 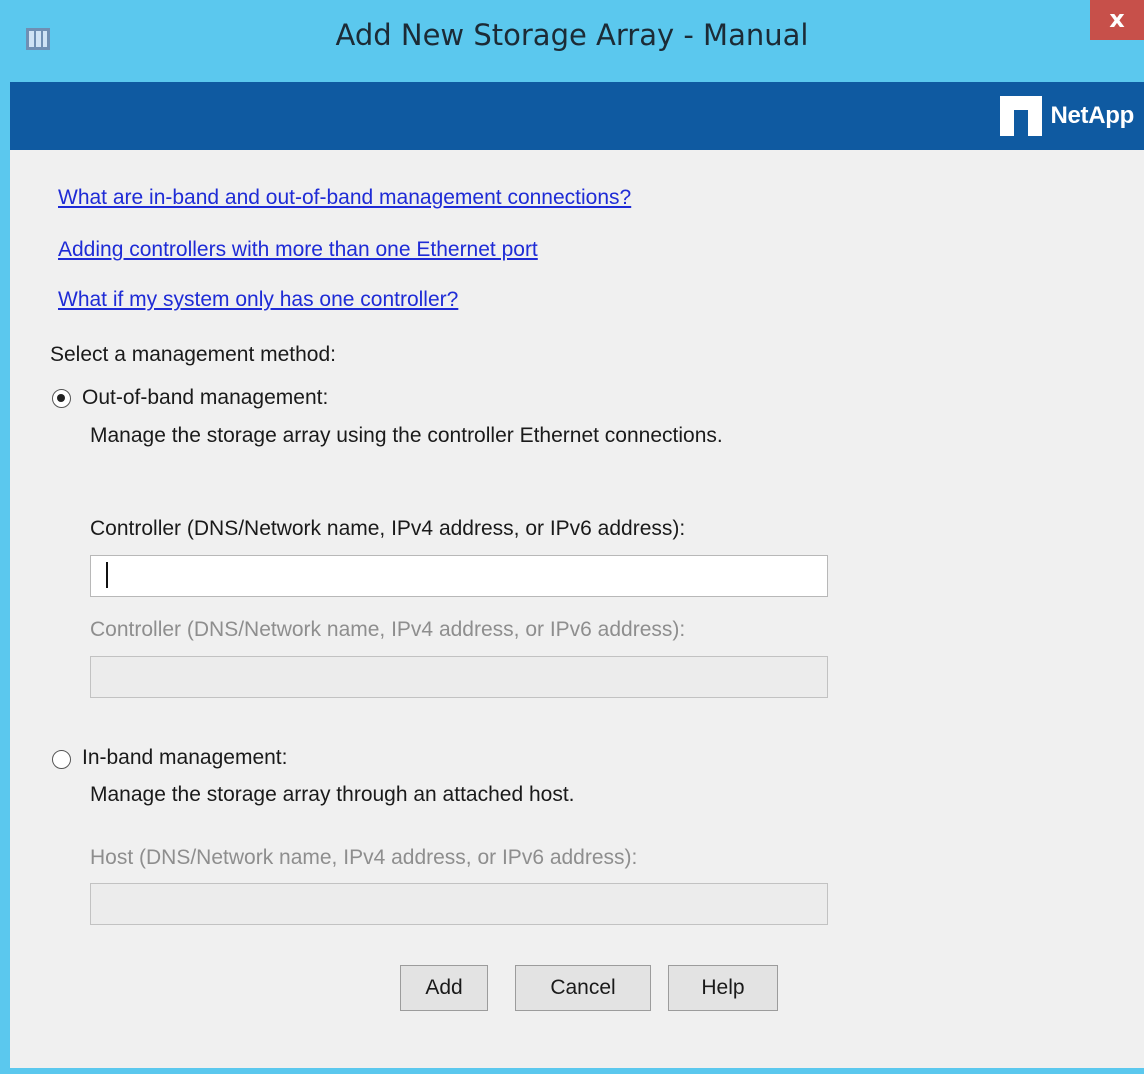 I want to click on cancel-button: Cancel, so click(x=583, y=988).